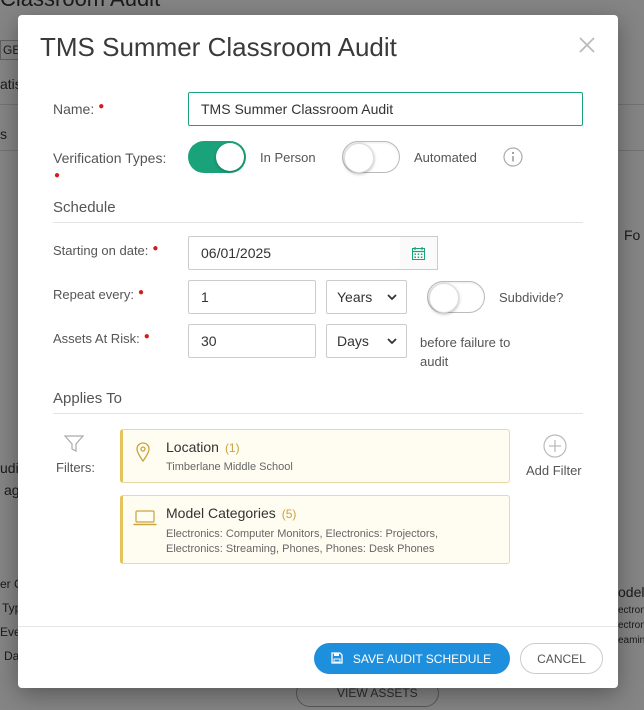 This screenshot has height=710, width=644. What do you see at coordinates (288, 157) in the screenshot?
I see `in-person-label: In Person` at bounding box center [288, 157].